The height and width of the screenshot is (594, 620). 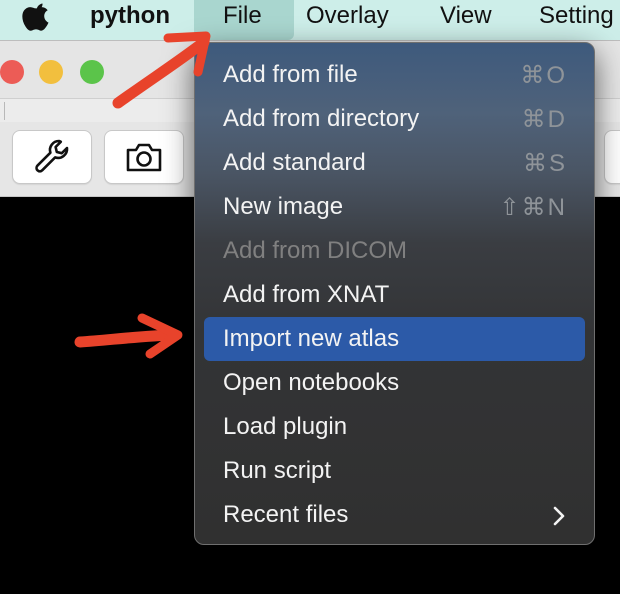 I want to click on menu-item-add-from-directory: Add from directory ⌘D, so click(x=394, y=119).